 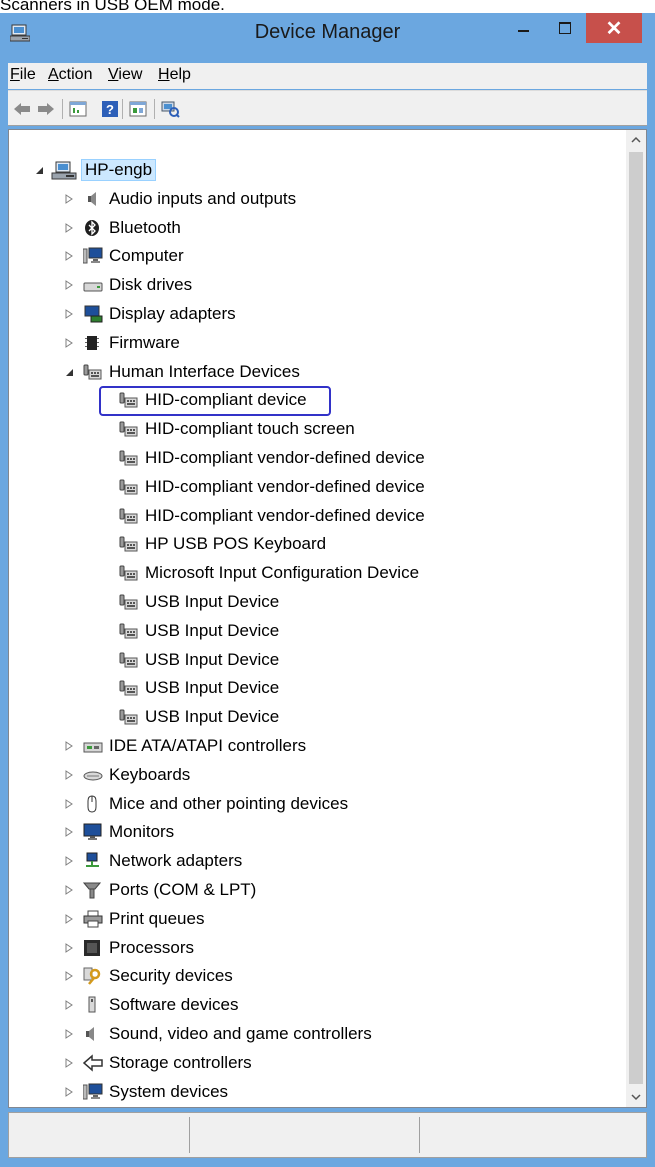 I want to click on menu-help-accelerator: H, so click(x=164, y=74).